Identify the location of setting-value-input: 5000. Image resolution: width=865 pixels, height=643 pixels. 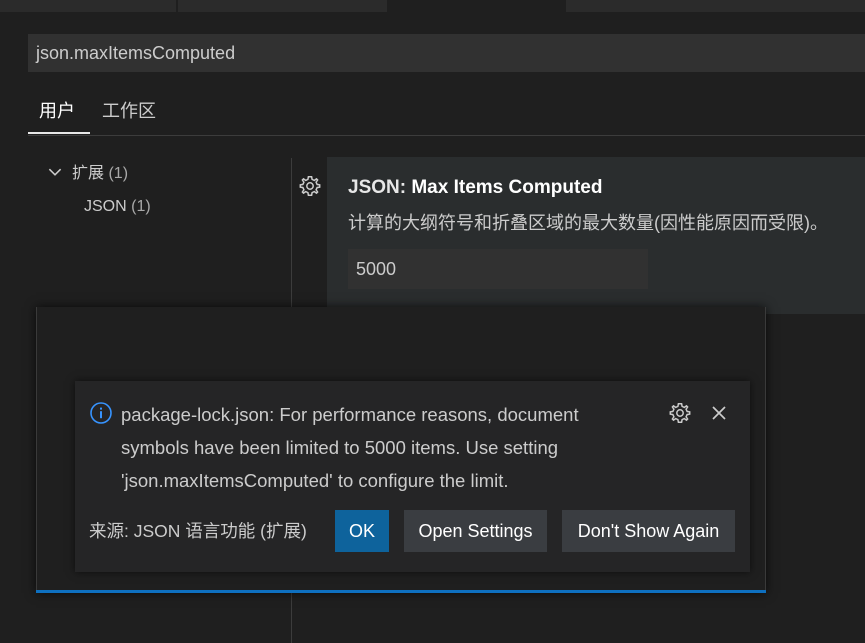
(498, 269).